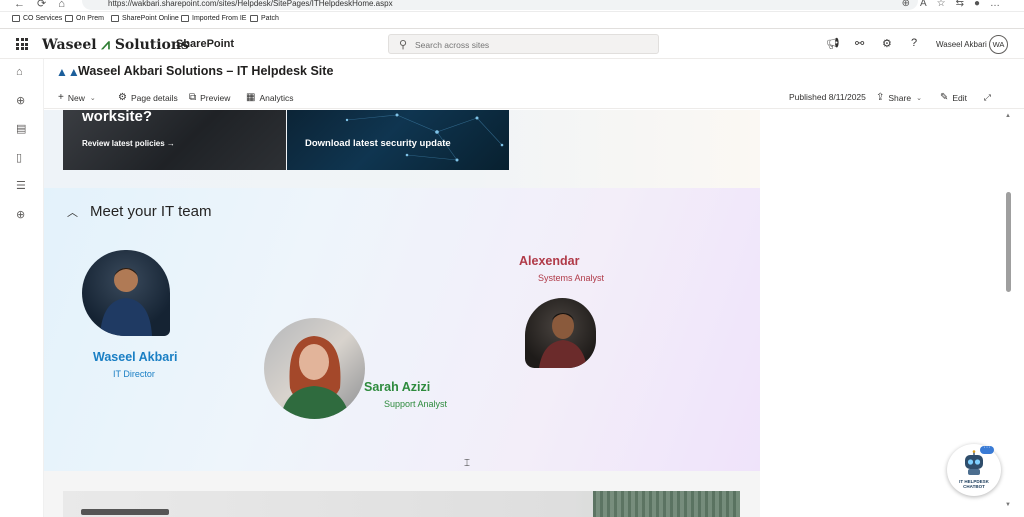 This screenshot has width=1024, height=517. What do you see at coordinates (145, 18) in the screenshot?
I see `bookmark-sharepoint-online: SharePoint Online` at bounding box center [145, 18].